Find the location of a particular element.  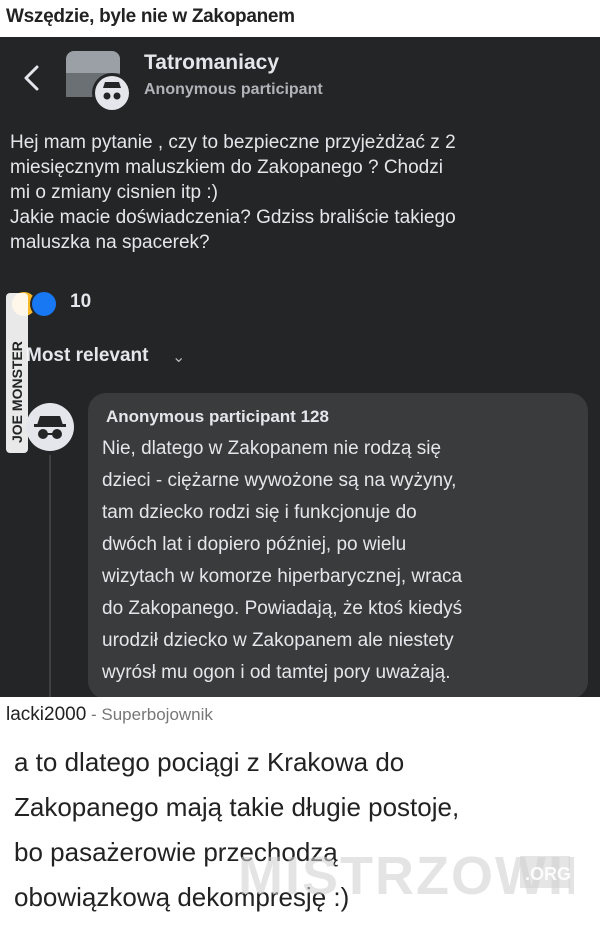

comment-line: Nie, dlatego w Zakopanem nie rodzą się is located at coordinates (272, 448).